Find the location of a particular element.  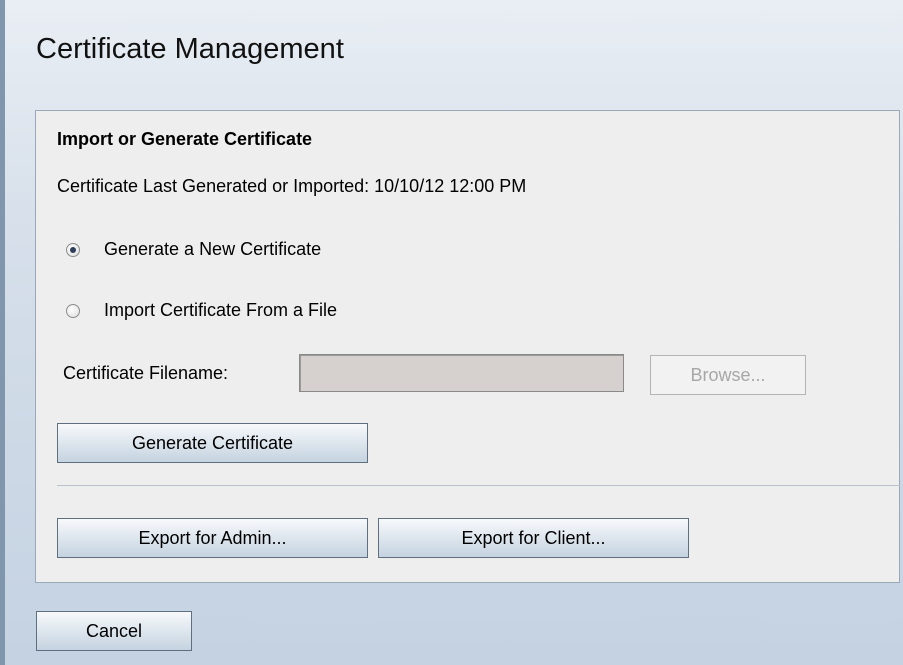

generate-radio-button is located at coordinates (73, 249).